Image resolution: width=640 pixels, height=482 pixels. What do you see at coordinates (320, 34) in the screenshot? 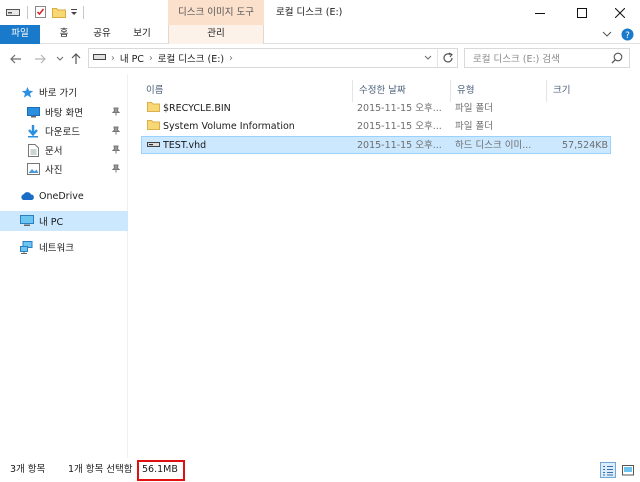
I see `ribbon-tabs: 파일 홈 공유 보기 관리 ?` at bounding box center [320, 34].